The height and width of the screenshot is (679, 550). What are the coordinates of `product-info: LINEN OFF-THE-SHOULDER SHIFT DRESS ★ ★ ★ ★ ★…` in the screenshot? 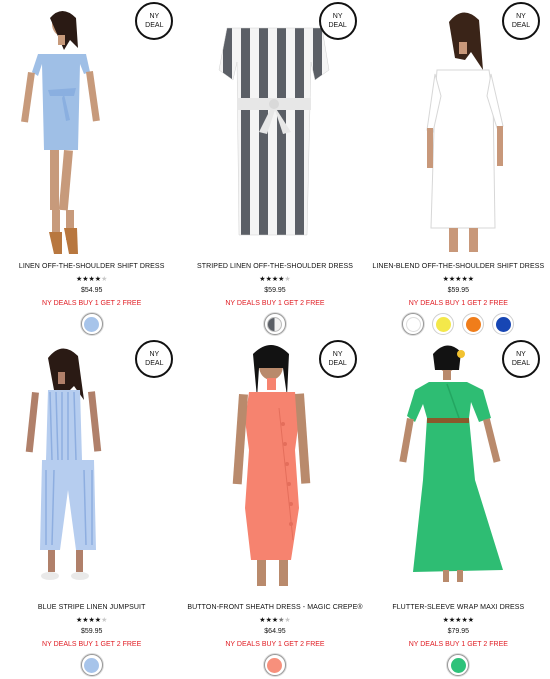 It's located at (91, 299).